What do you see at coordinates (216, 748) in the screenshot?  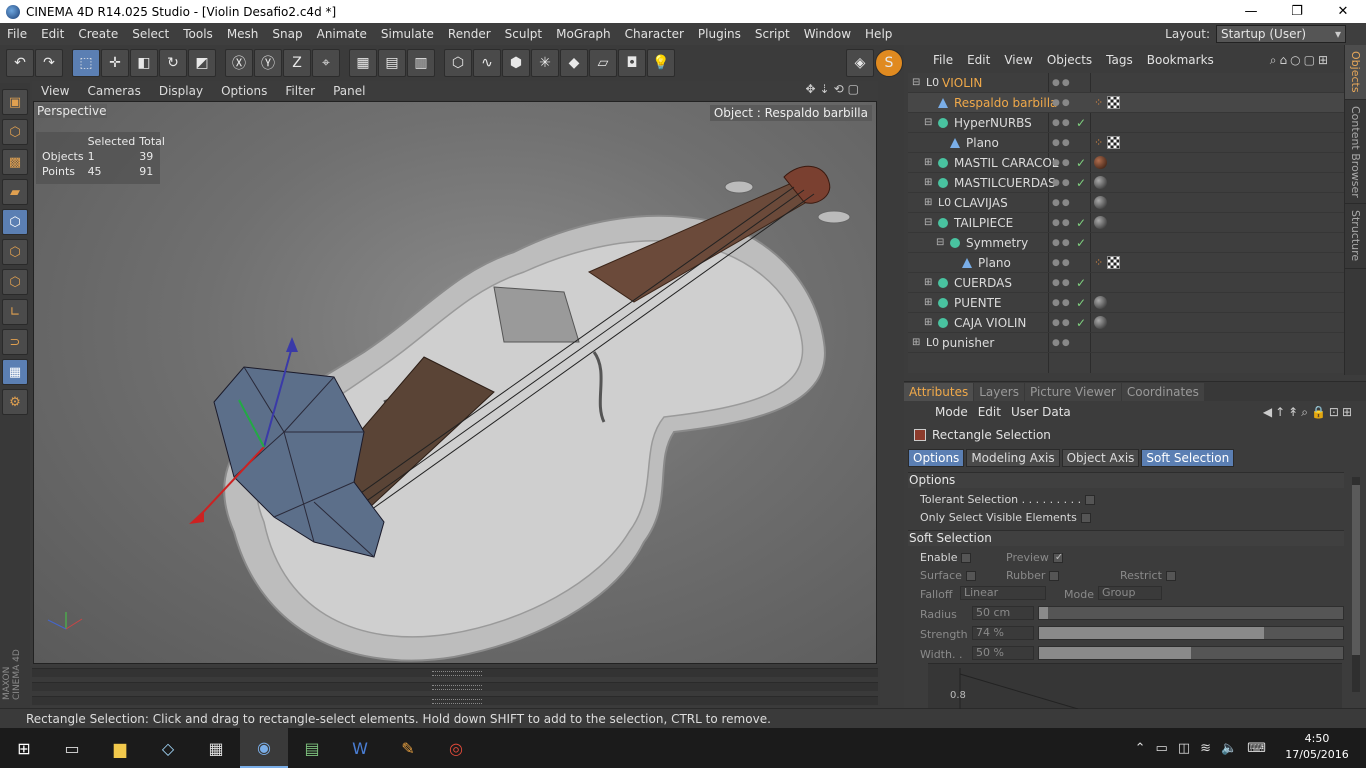 I see `calculator-icon: ▦` at bounding box center [216, 748].